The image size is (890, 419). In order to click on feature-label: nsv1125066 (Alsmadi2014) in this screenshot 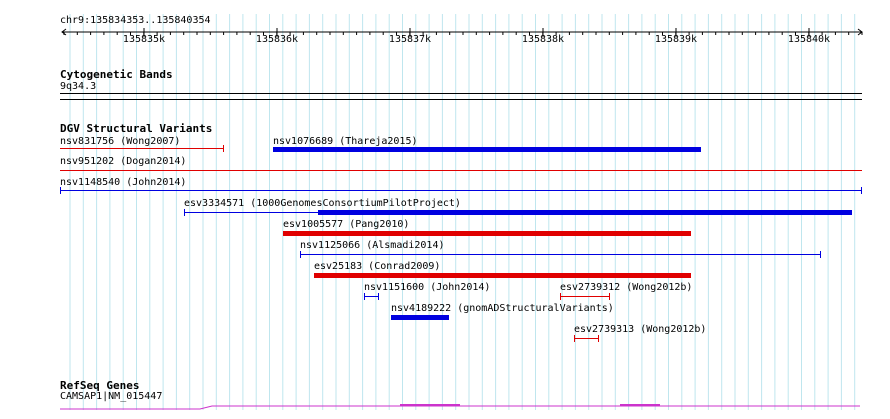, I will do `click(372, 246)`.